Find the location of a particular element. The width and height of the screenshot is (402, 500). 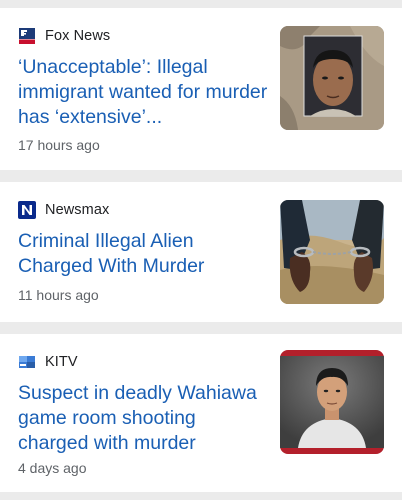

timestamp: 4 days ago is located at coordinates (52, 468).